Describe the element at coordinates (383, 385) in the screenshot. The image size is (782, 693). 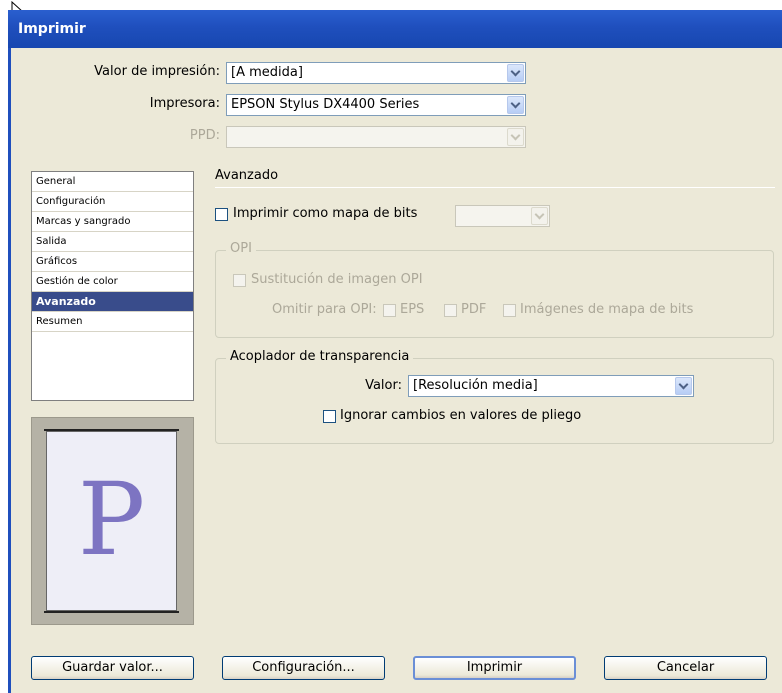
I see `flattener-preset-label: Valor:` at that location.